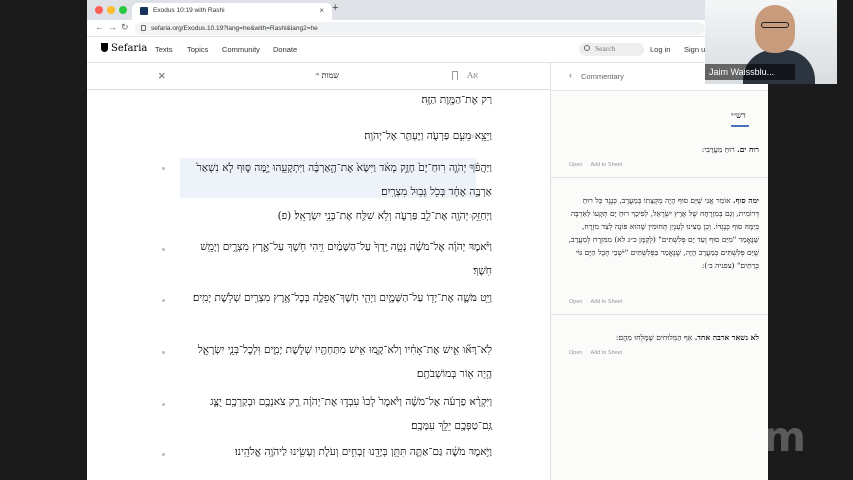  I want to click on verse-number: יט, so click(472, 167).